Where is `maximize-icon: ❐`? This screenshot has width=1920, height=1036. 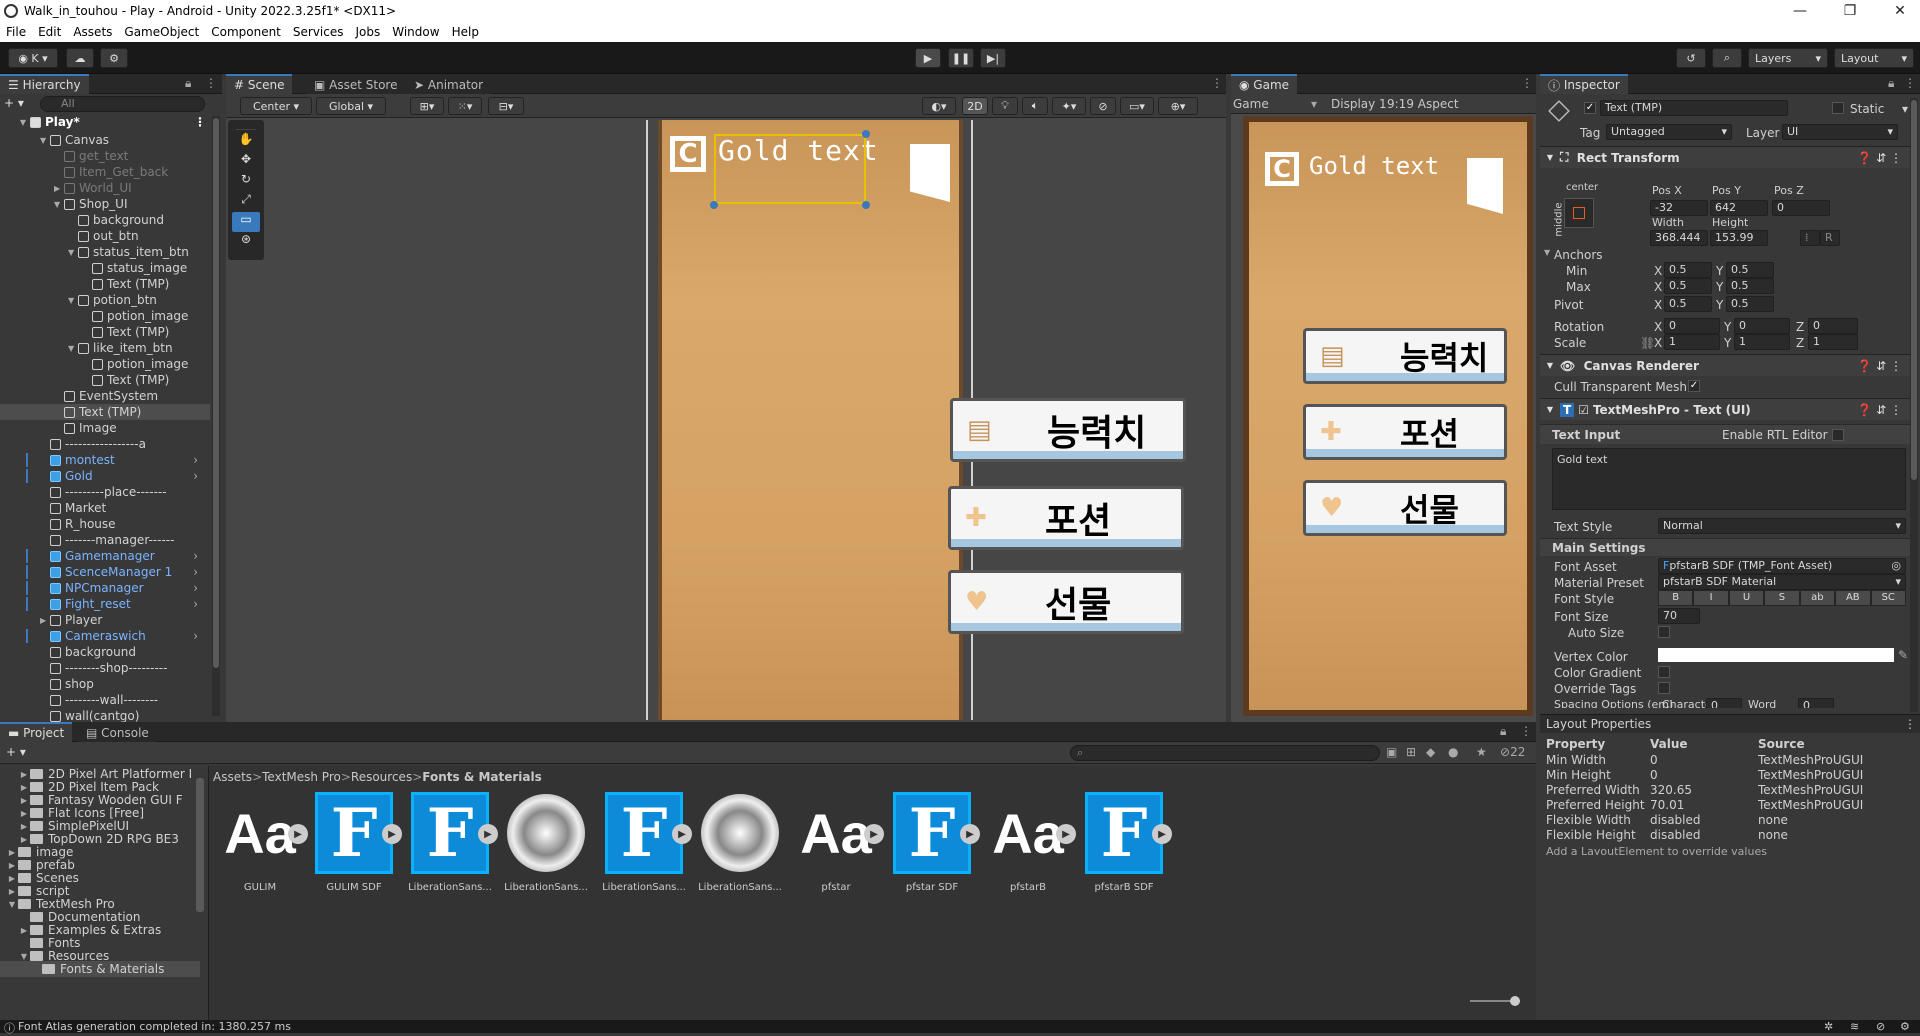 maximize-icon: ❐ is located at coordinates (1850, 11).